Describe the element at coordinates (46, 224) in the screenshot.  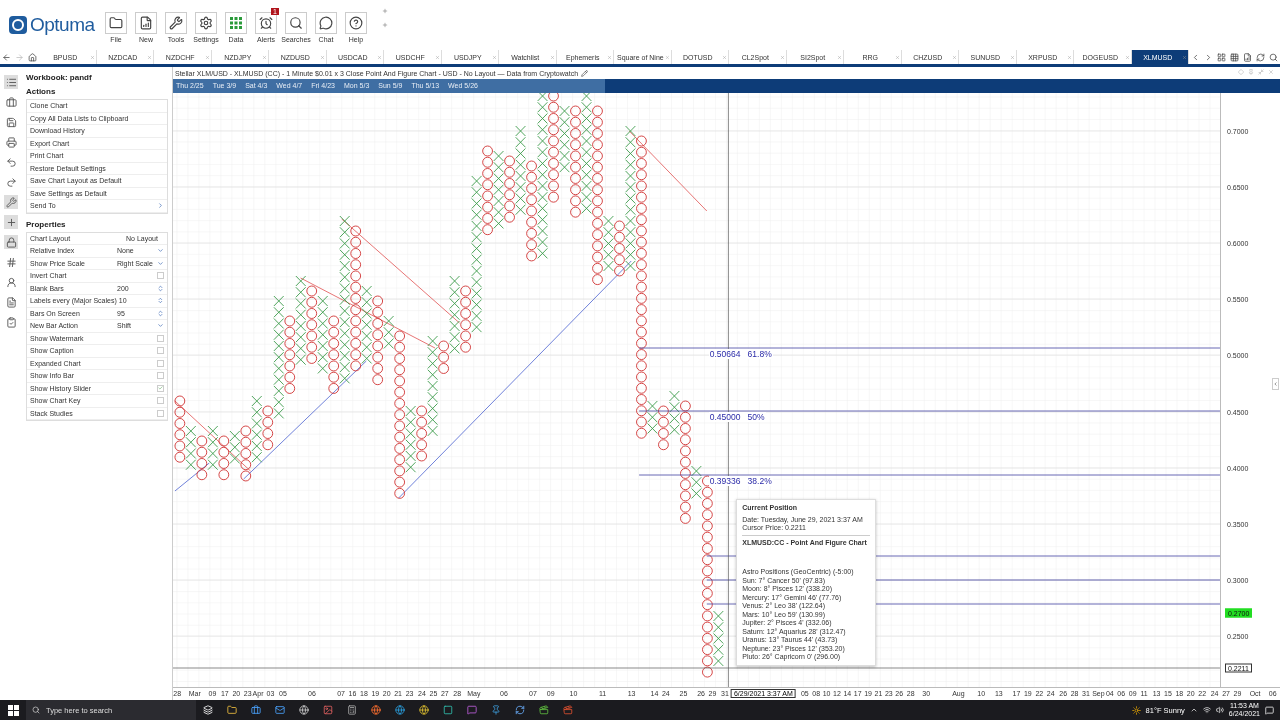
I see `section-heading: Properties` at that location.